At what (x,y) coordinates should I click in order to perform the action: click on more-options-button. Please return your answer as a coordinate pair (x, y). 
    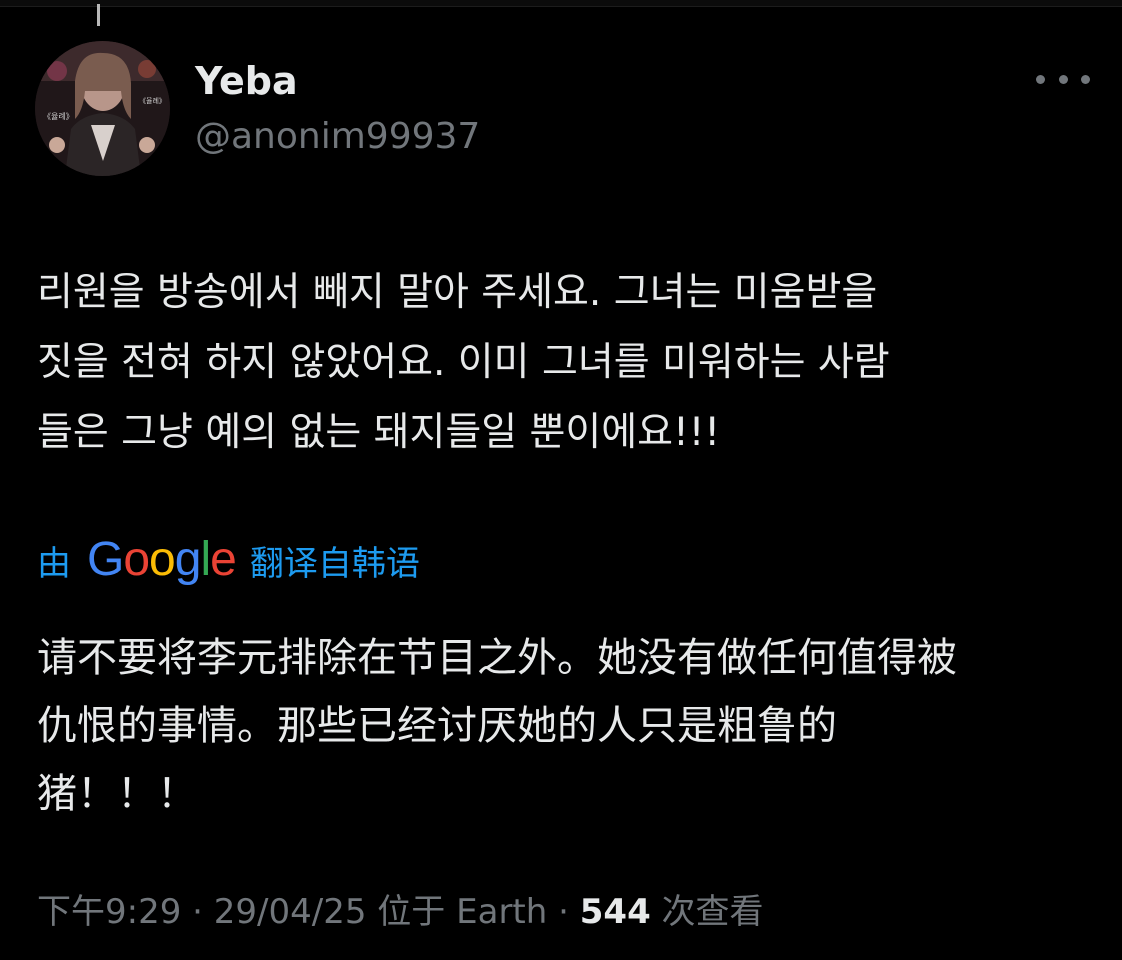
    Looking at the image, I should click on (1063, 79).